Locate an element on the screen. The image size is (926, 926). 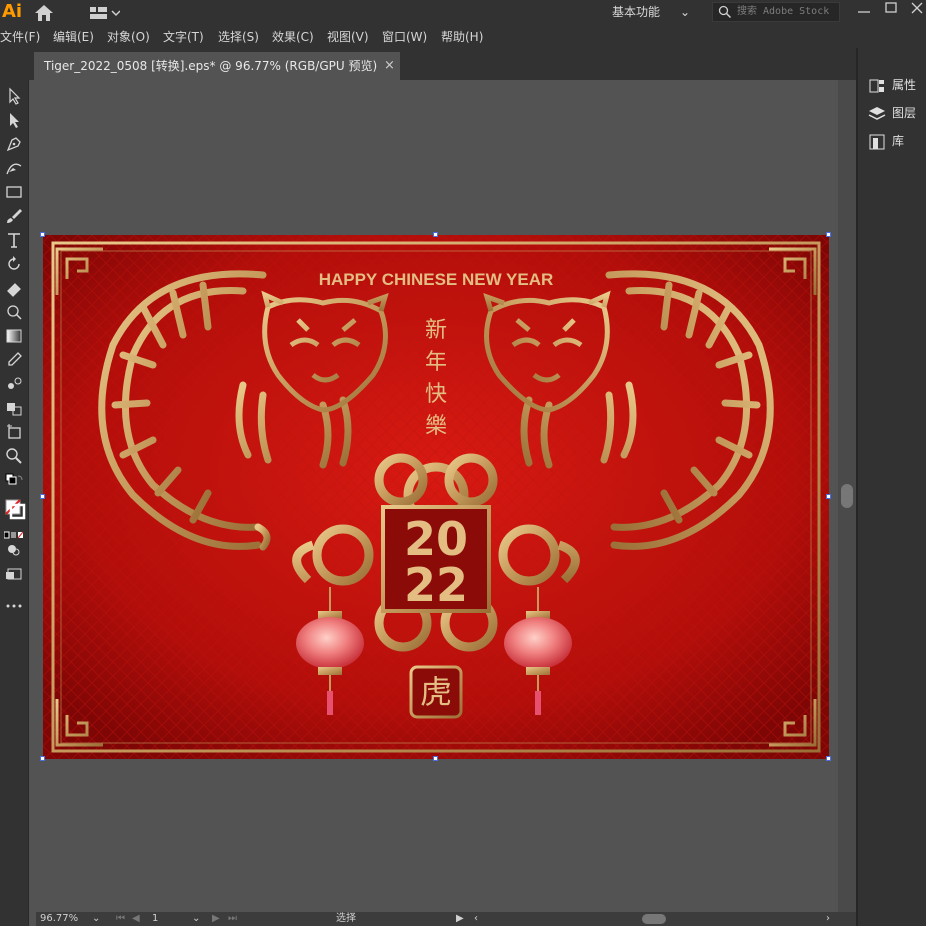
status-menu-icon: ▶ is located at coordinates (460, 919).